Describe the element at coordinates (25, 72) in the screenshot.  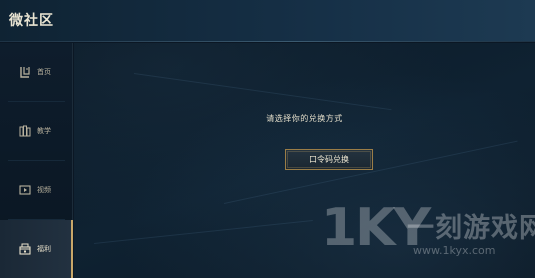
I see `home-icon` at that location.